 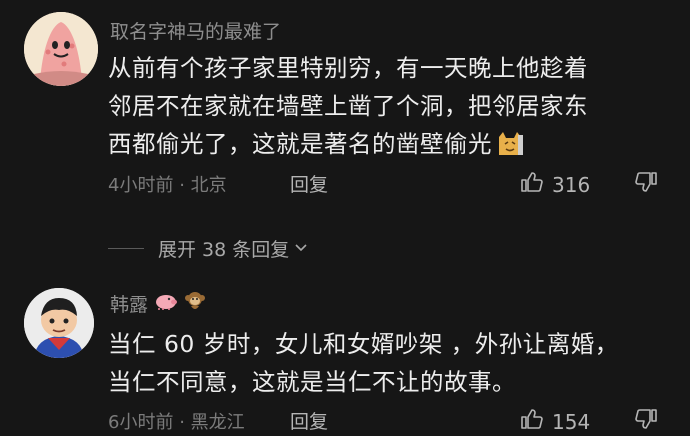 I want to click on pig-badge-icon, so click(x=166, y=303).